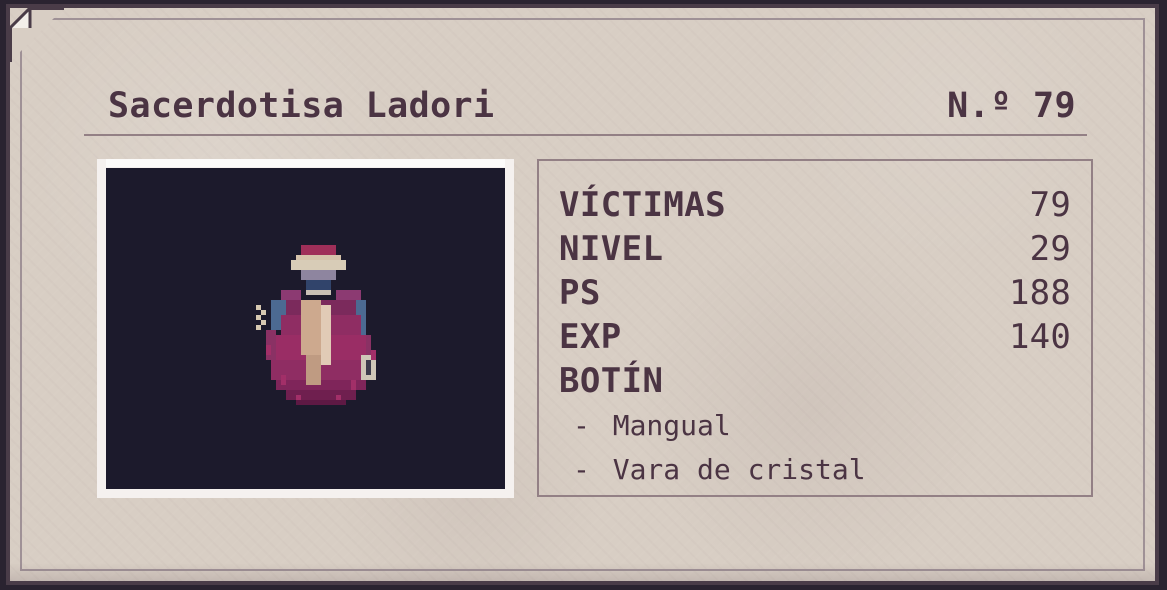  Describe the element at coordinates (815, 249) in the screenshot. I see `stat-row-level: NIVEL 29` at that location.